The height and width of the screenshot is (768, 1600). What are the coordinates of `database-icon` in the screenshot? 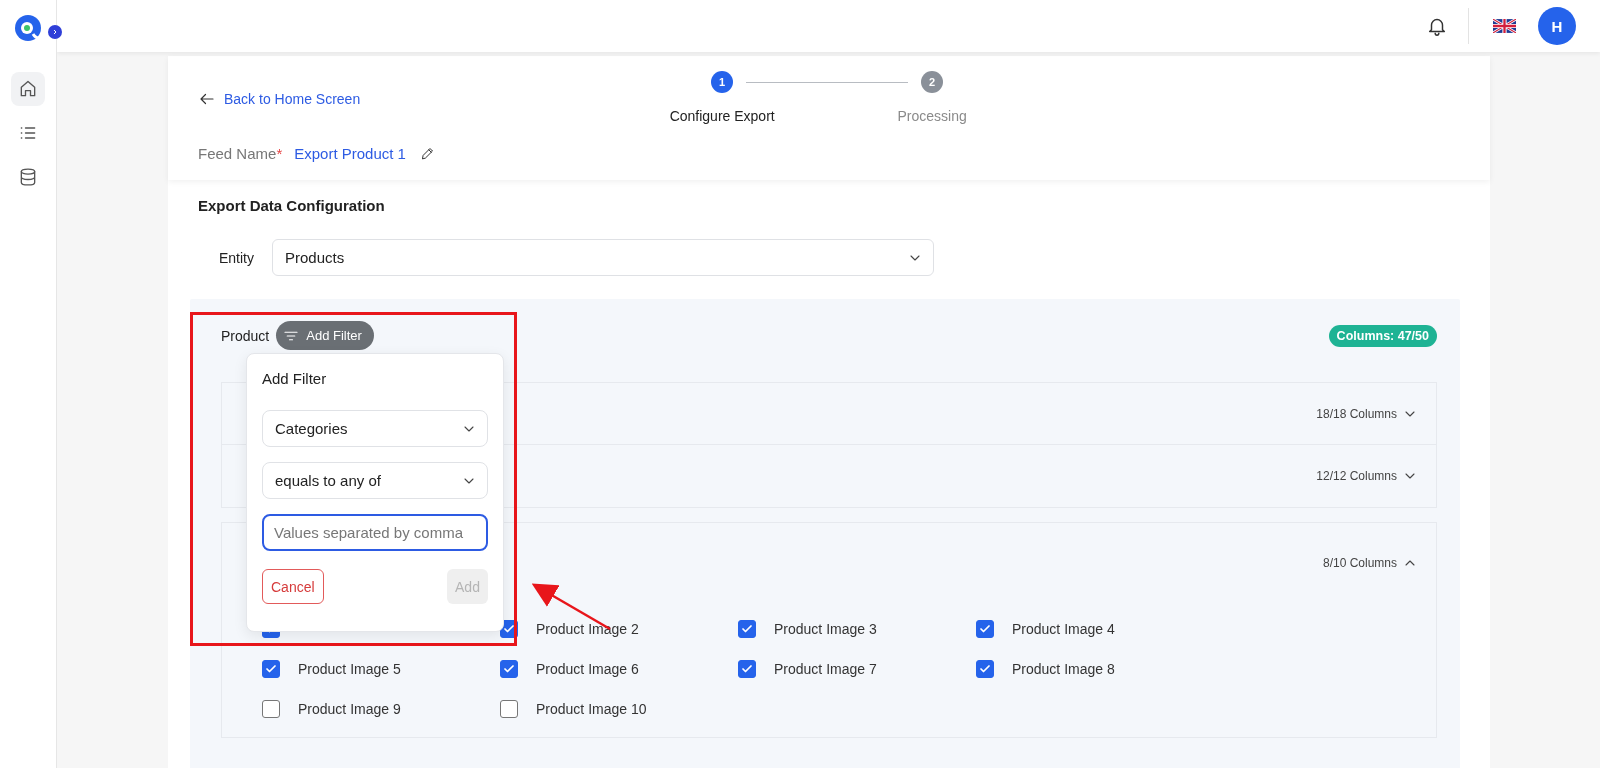 It's located at (28, 177).